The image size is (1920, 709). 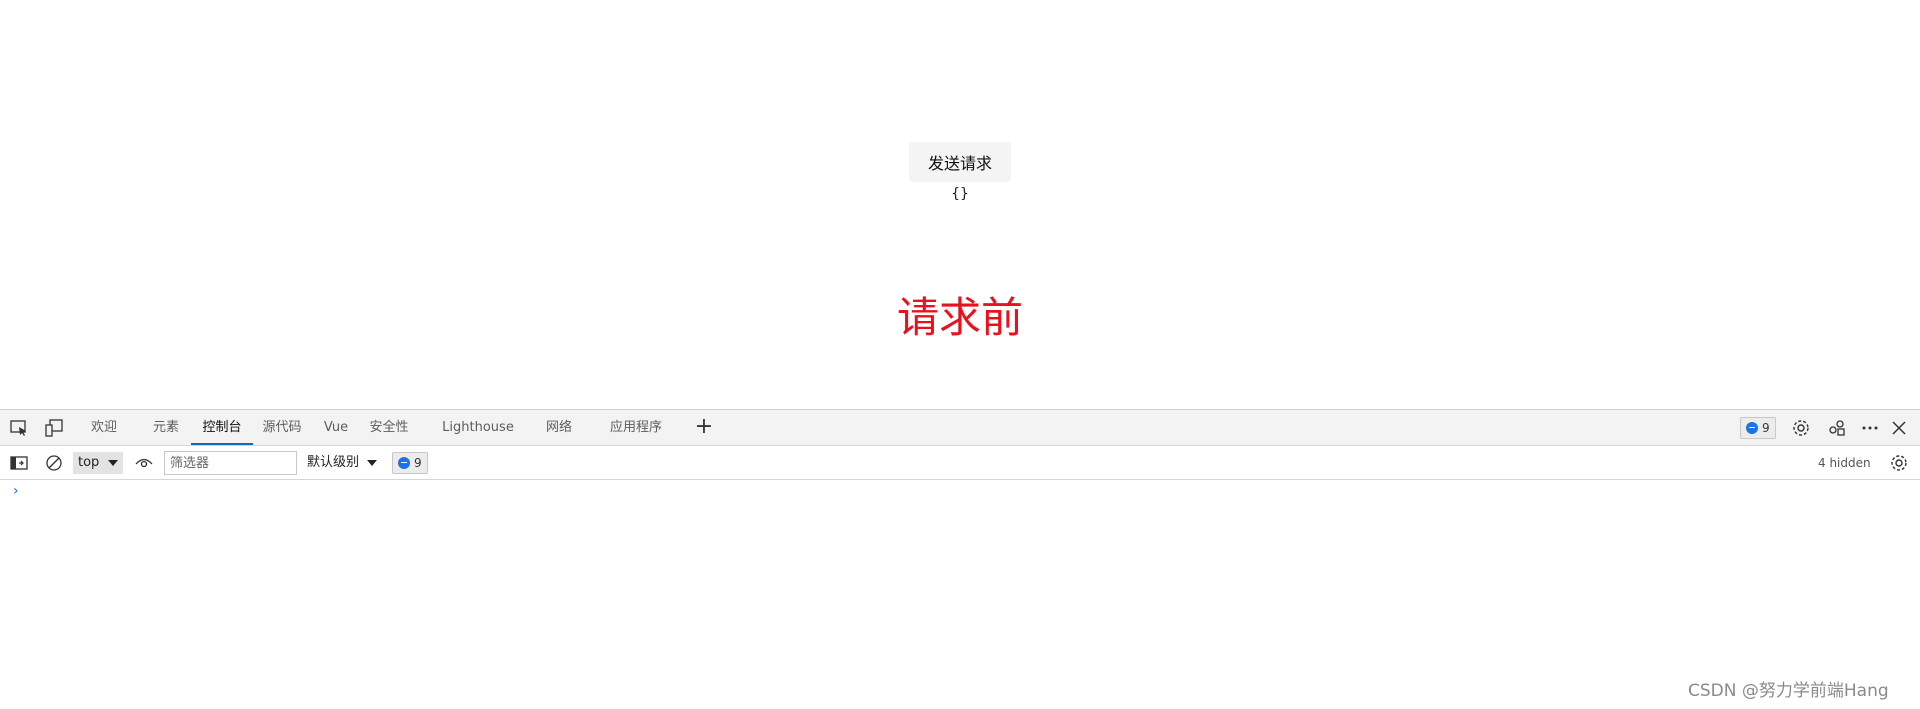 What do you see at coordinates (144, 463) in the screenshot?
I see `eye-icon` at bounding box center [144, 463].